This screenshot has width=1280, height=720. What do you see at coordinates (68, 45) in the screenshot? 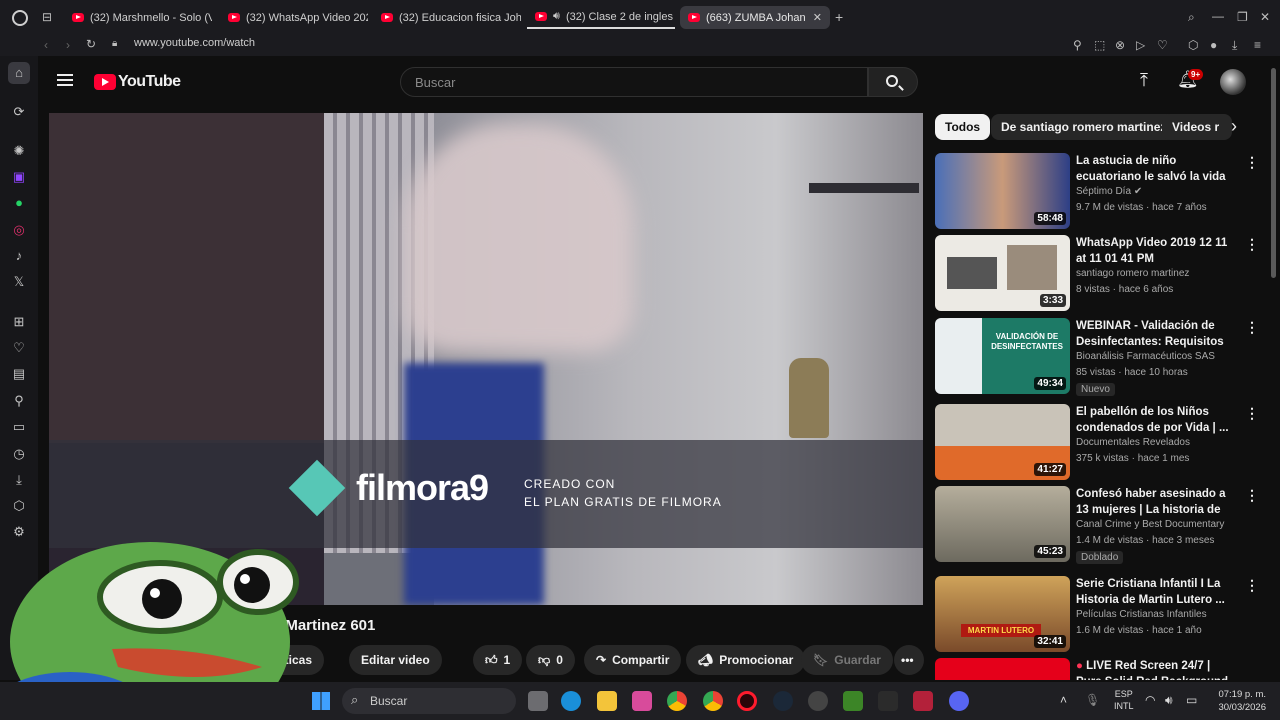
I see `forward-icon: ›` at bounding box center [68, 45].